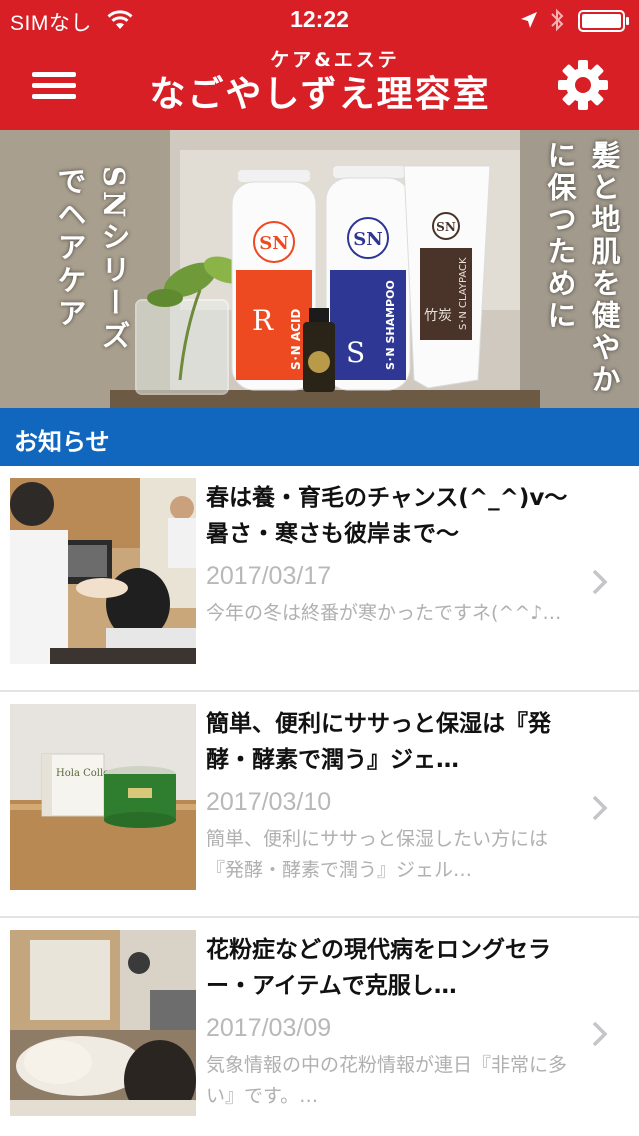  Describe the element at coordinates (320, 94) in the screenshot. I see `app-title: なごやしずえ理容室` at that location.